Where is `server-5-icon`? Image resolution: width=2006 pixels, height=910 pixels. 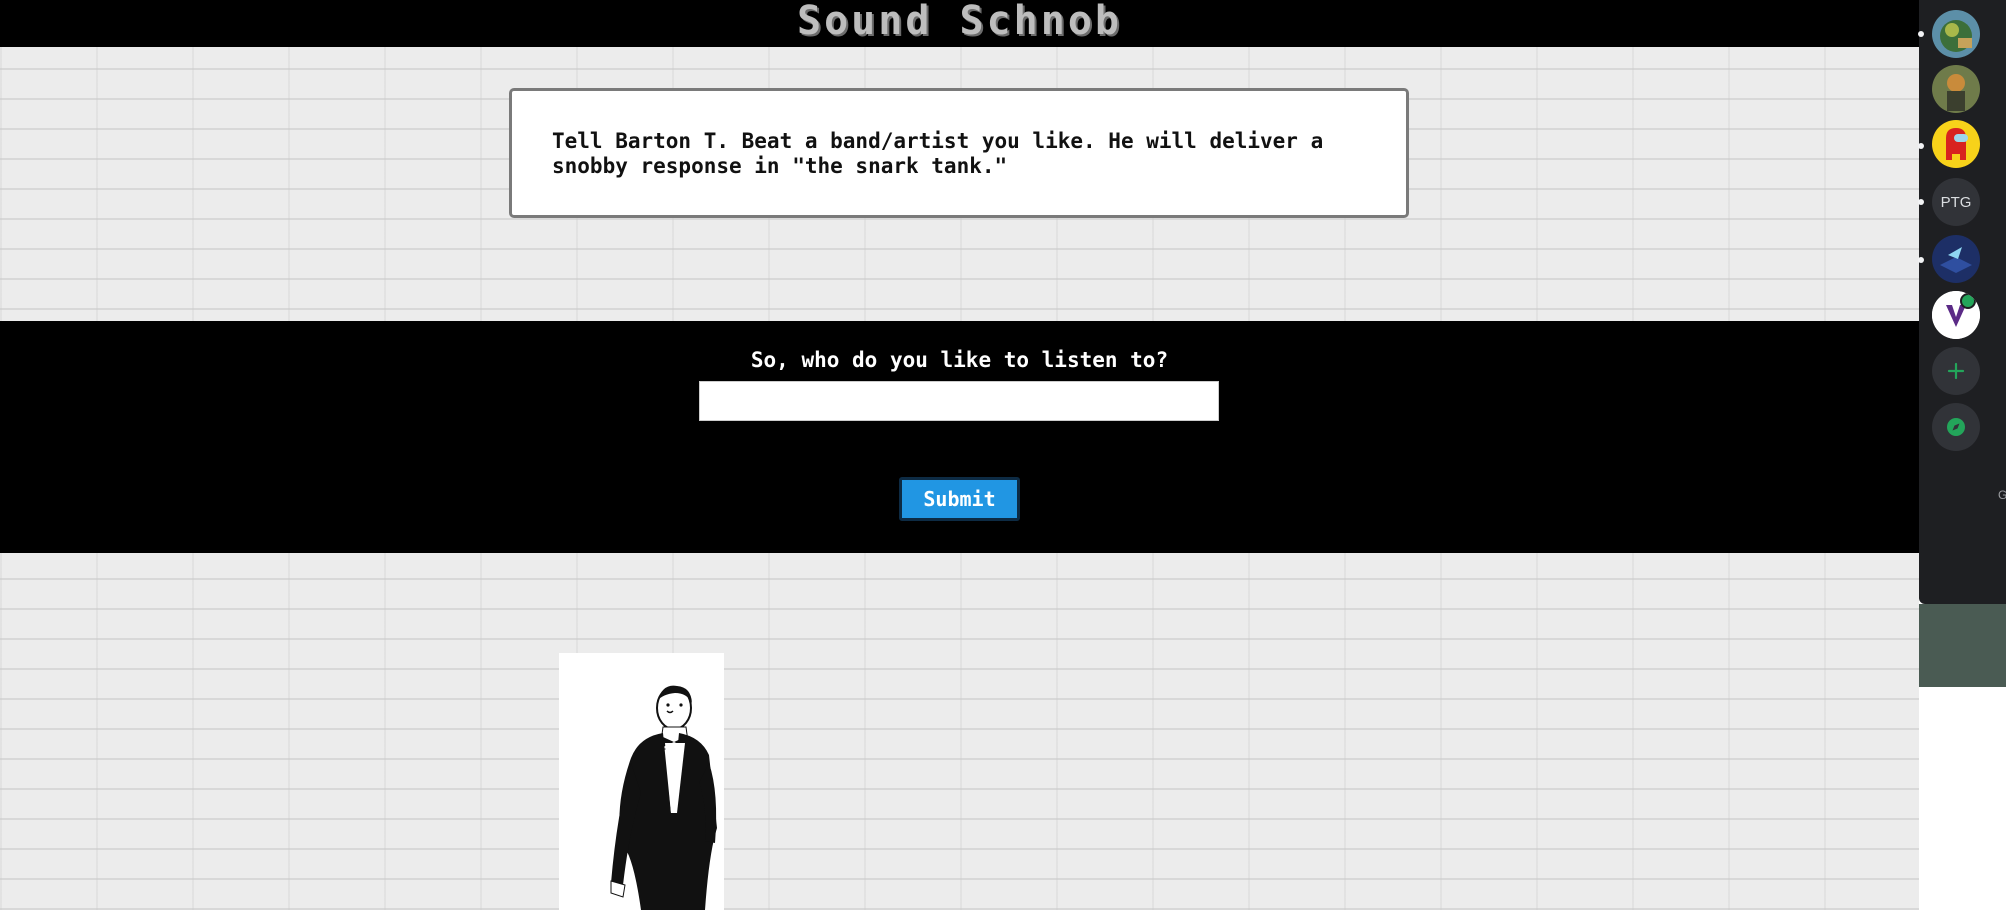 server-5-icon is located at coordinates (1956, 259).